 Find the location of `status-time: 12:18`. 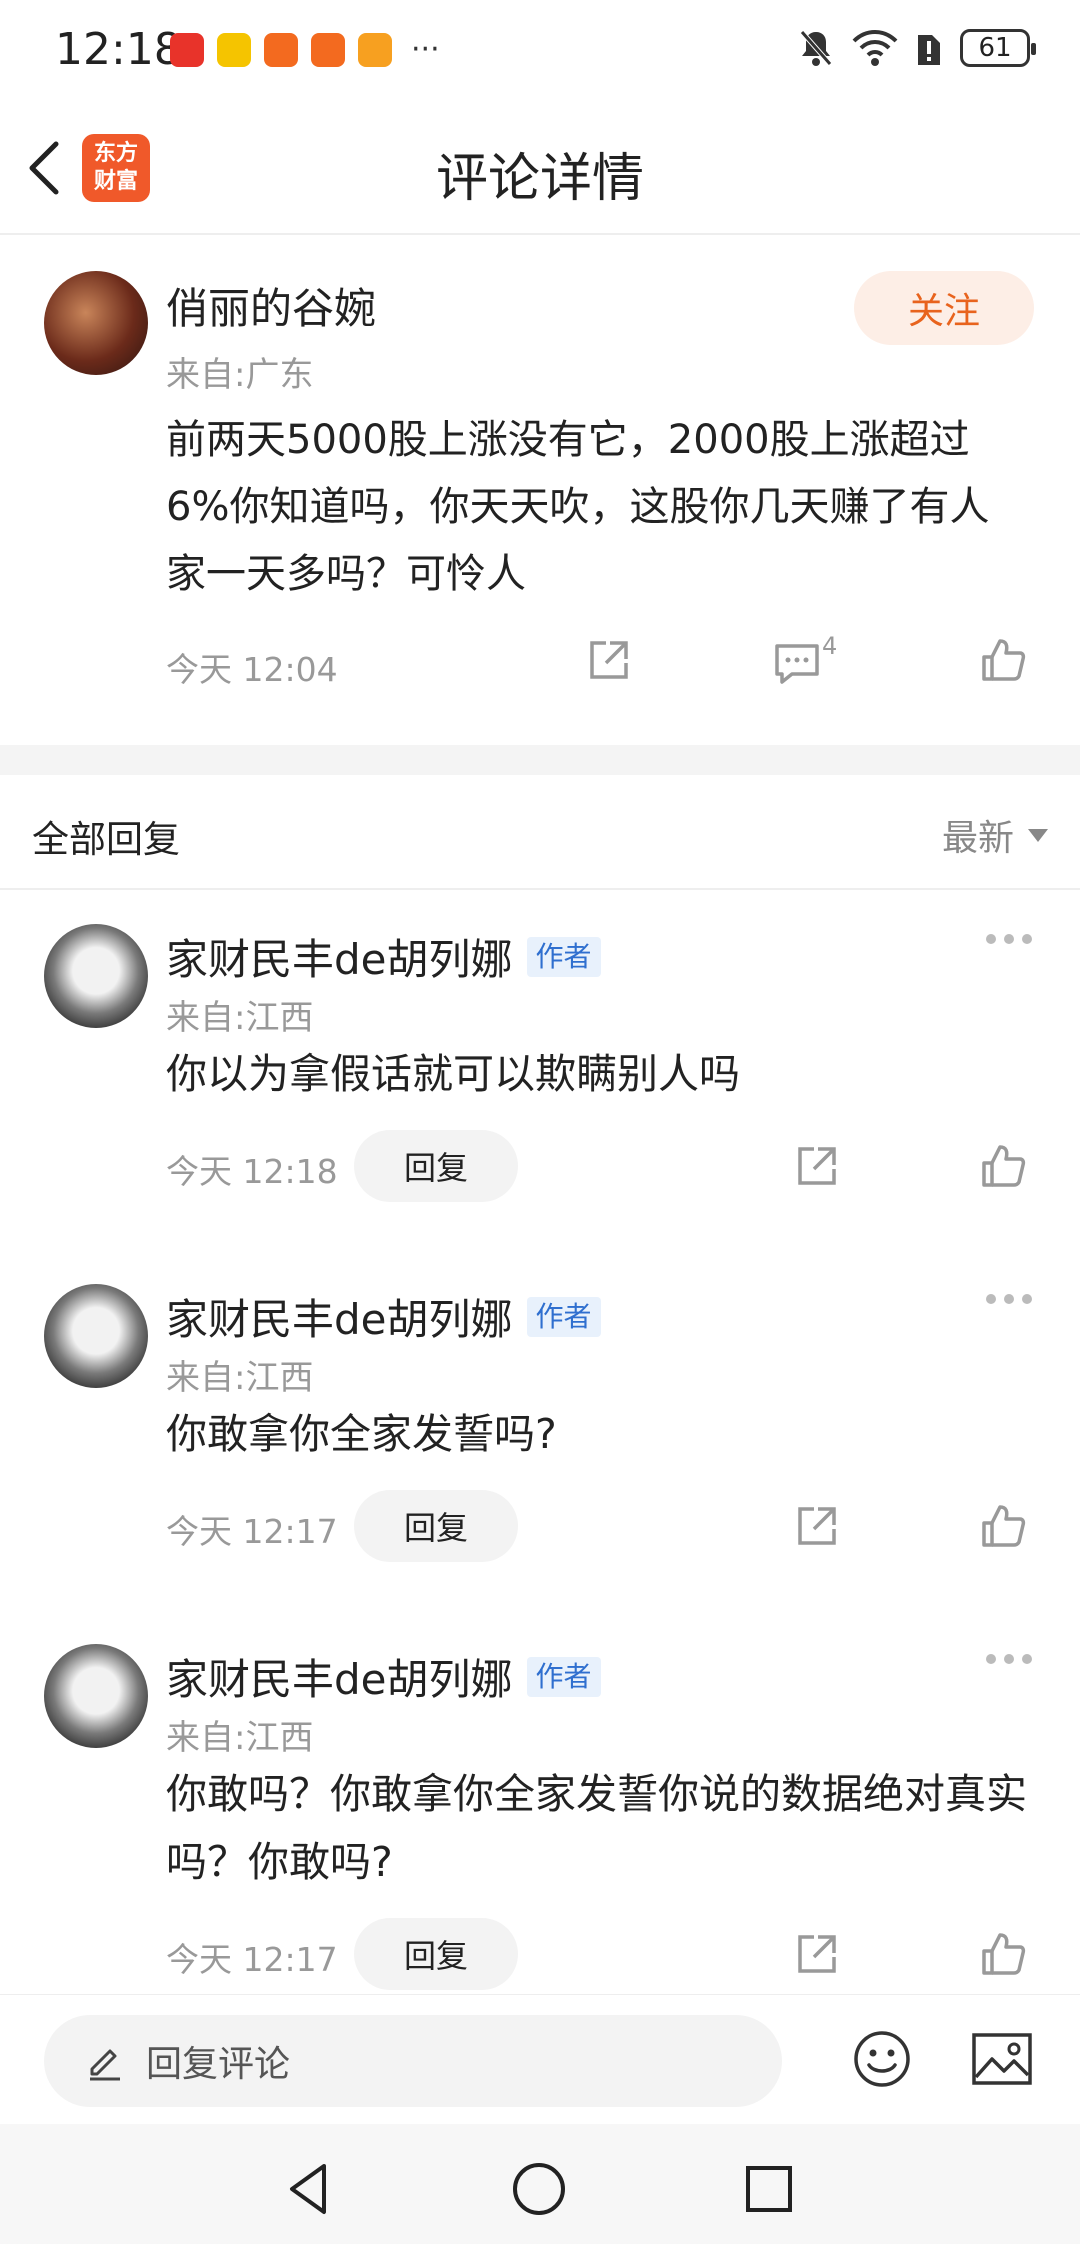

status-time: 12:18 is located at coordinates (118, 49).